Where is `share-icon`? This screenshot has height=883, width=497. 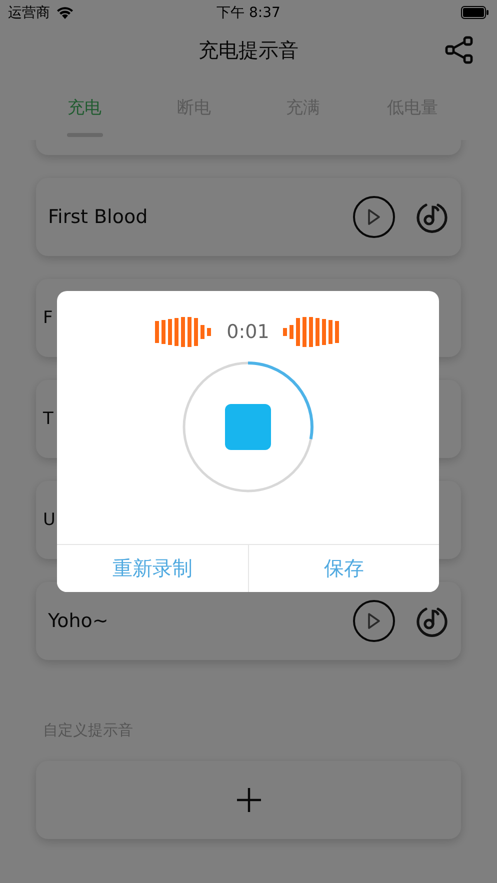 share-icon is located at coordinates (459, 50).